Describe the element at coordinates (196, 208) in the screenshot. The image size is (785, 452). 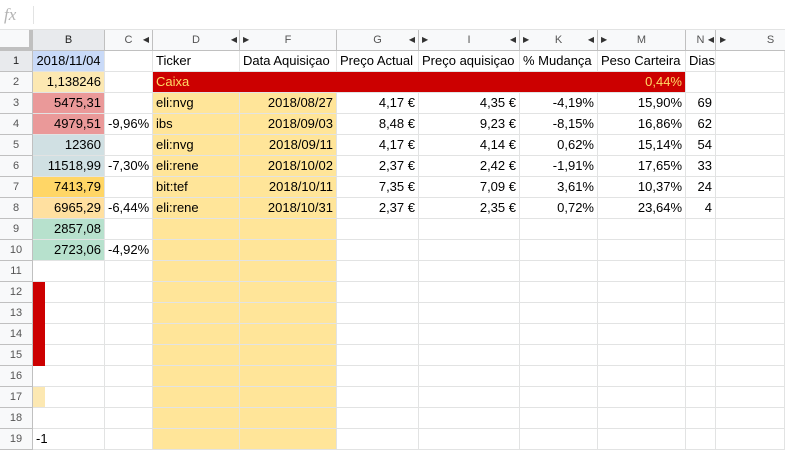
I see `cell-ticker: eli:rene` at that location.